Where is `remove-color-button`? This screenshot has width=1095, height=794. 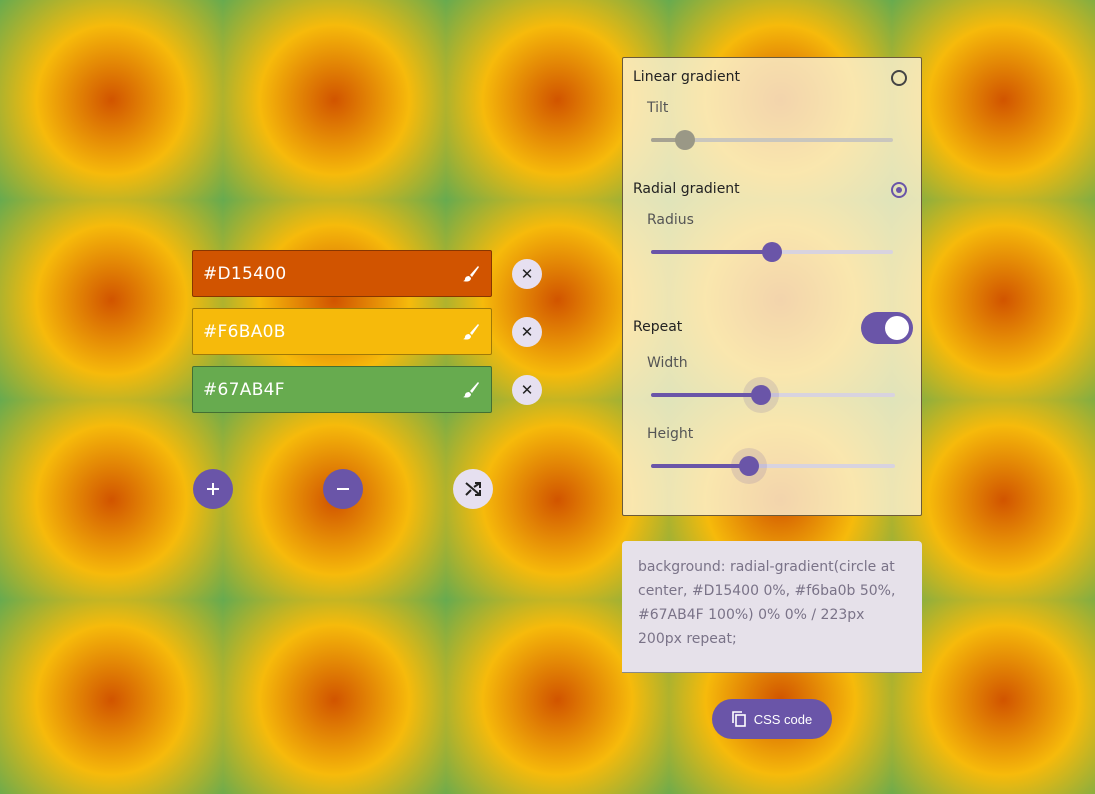
remove-color-button is located at coordinates (343, 489).